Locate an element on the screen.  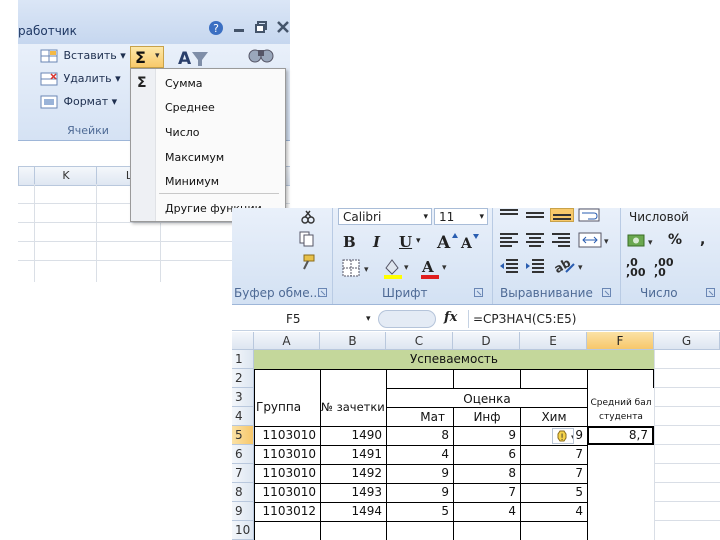
wrap-text-icon is located at coordinates (590, 216).